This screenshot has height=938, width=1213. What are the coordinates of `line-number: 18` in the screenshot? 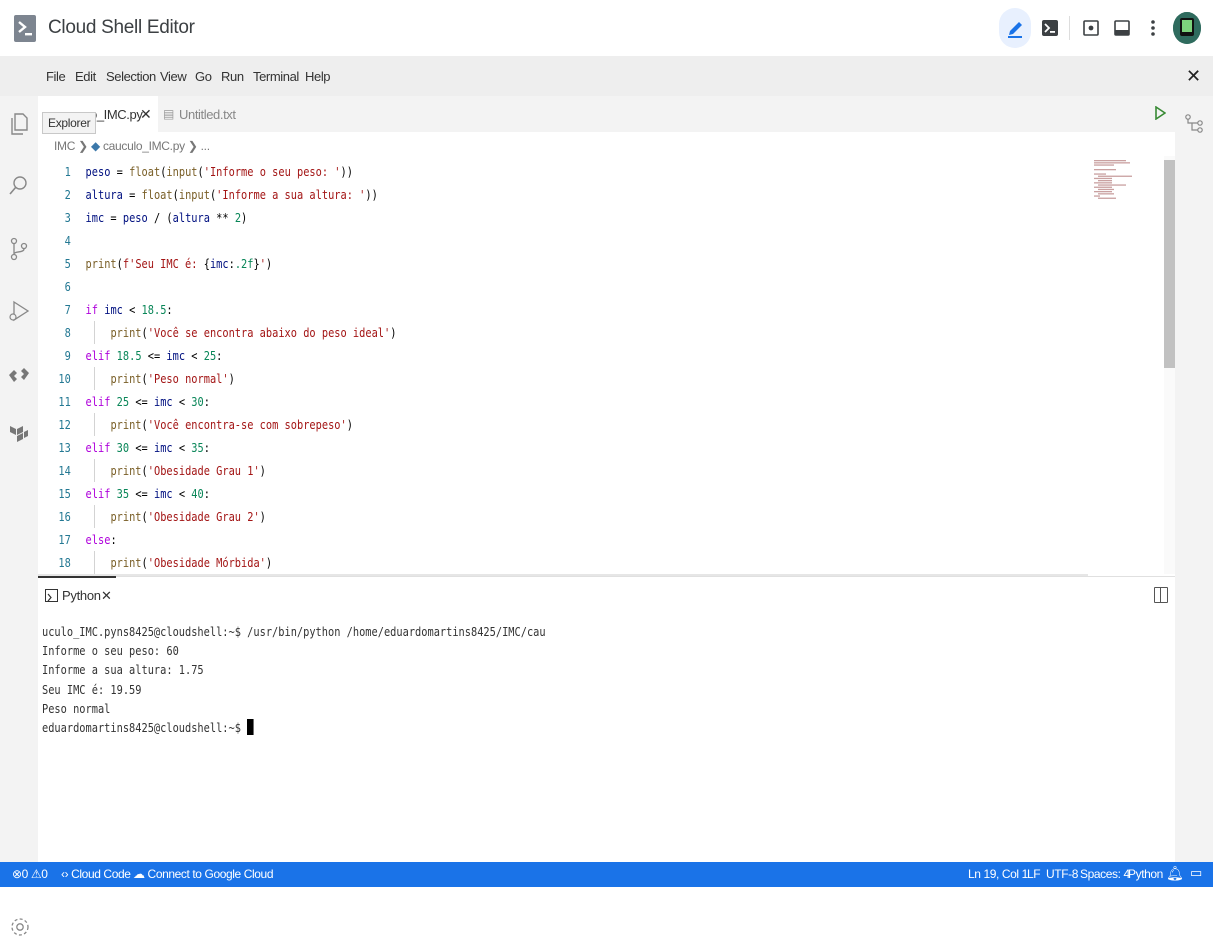 It's located at (64, 562).